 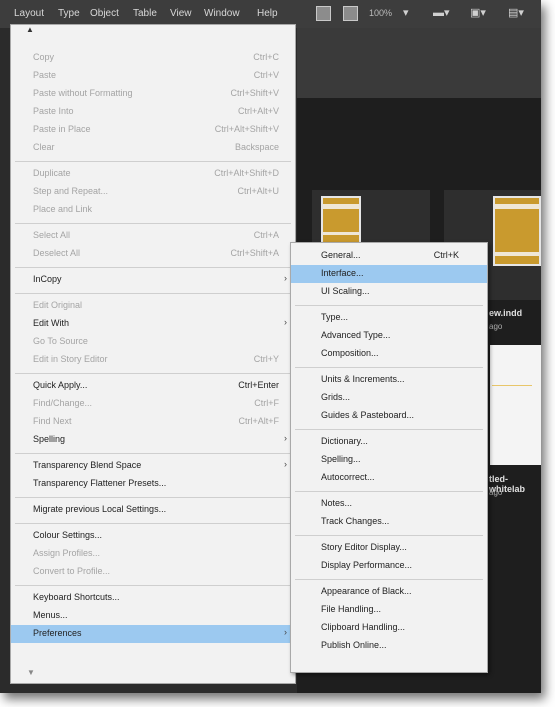 What do you see at coordinates (478, 12) in the screenshot?
I see `screen-mode-icon: ▣▾` at bounding box center [478, 12].